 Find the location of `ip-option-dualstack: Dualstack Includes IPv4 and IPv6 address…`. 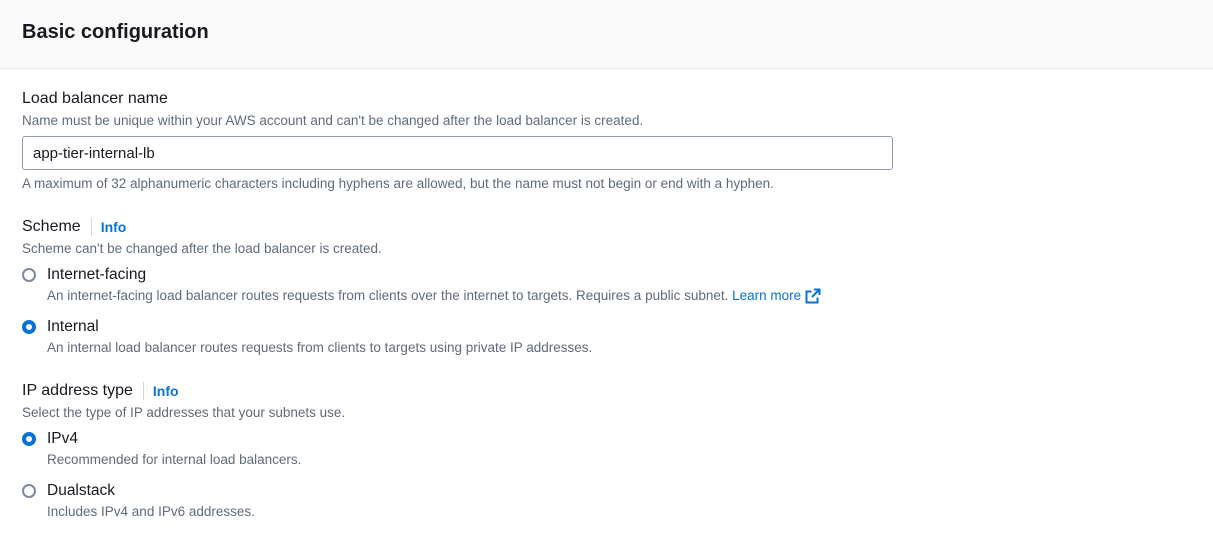

ip-option-dualstack: Dualstack Includes IPv4 and IPv6 address… is located at coordinates (617, 501).